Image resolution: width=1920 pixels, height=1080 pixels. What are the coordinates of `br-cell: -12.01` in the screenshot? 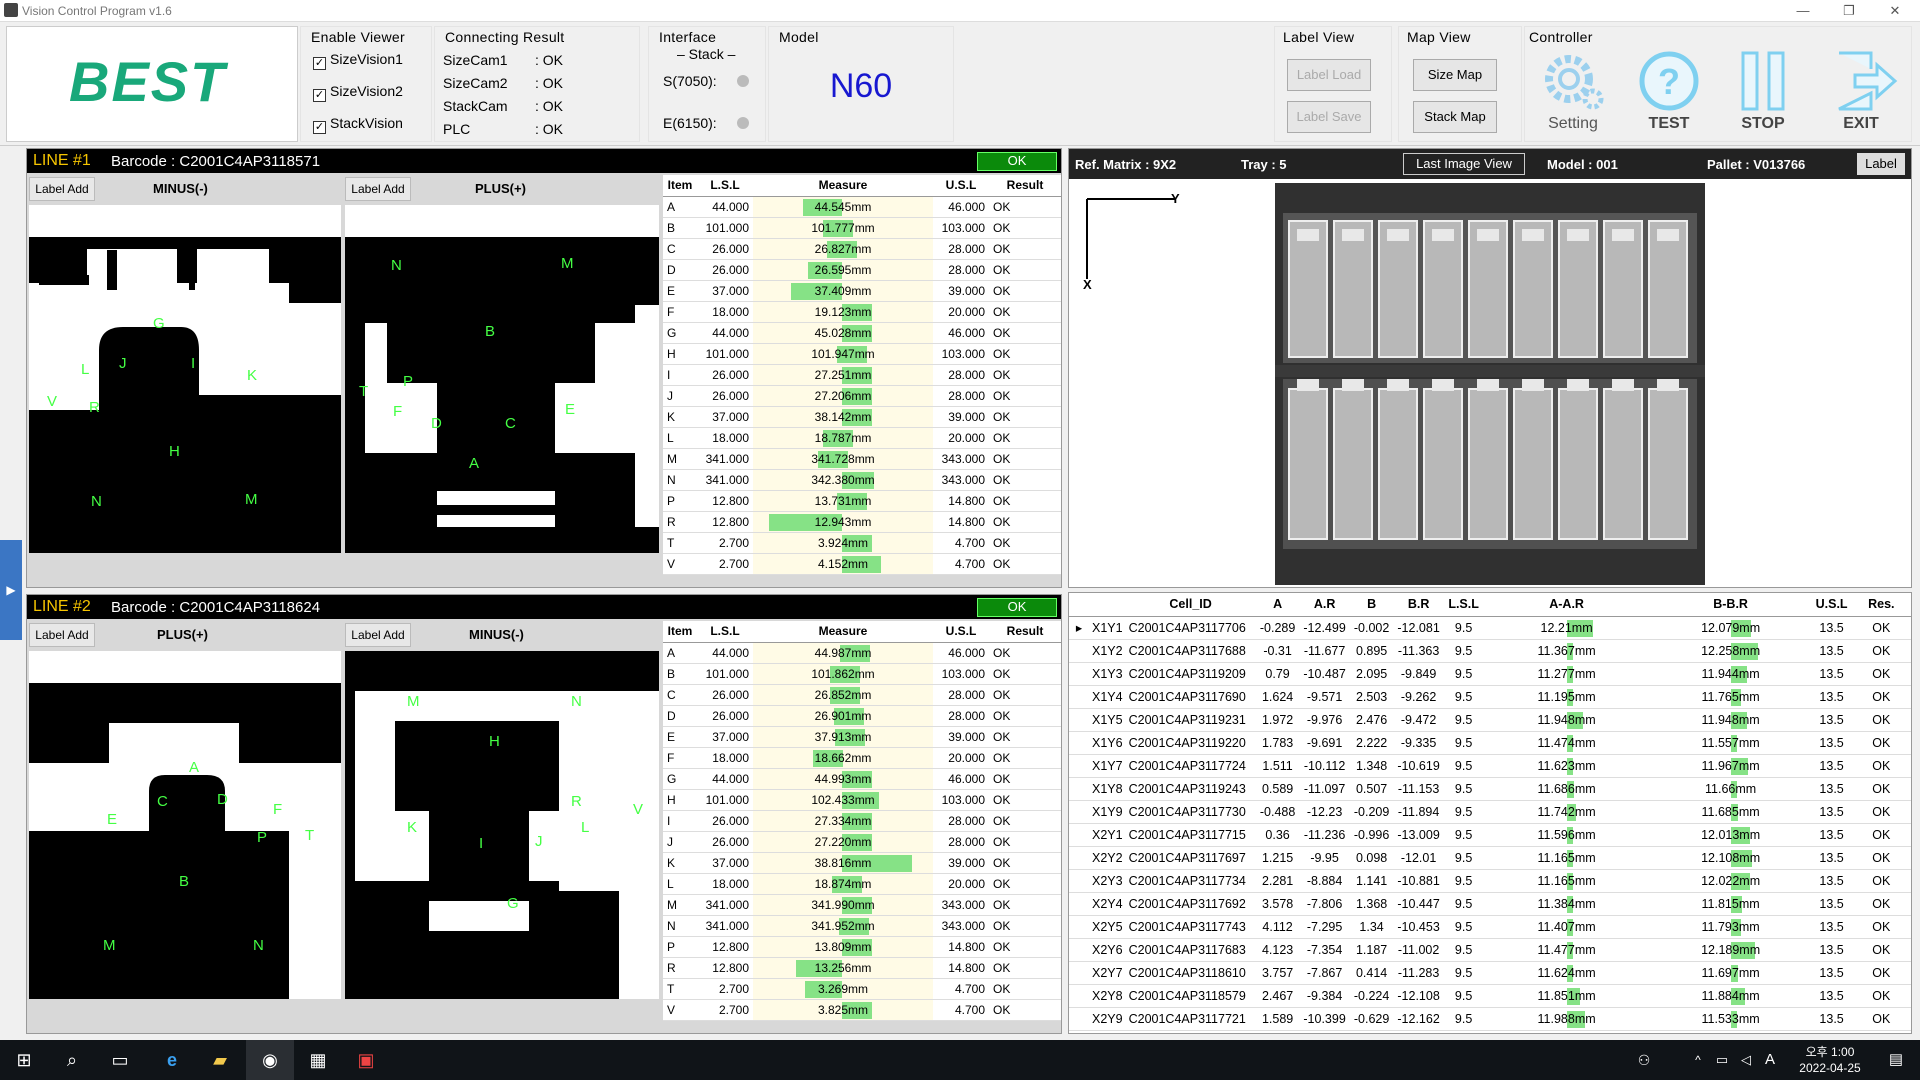 It's located at (1418, 858).